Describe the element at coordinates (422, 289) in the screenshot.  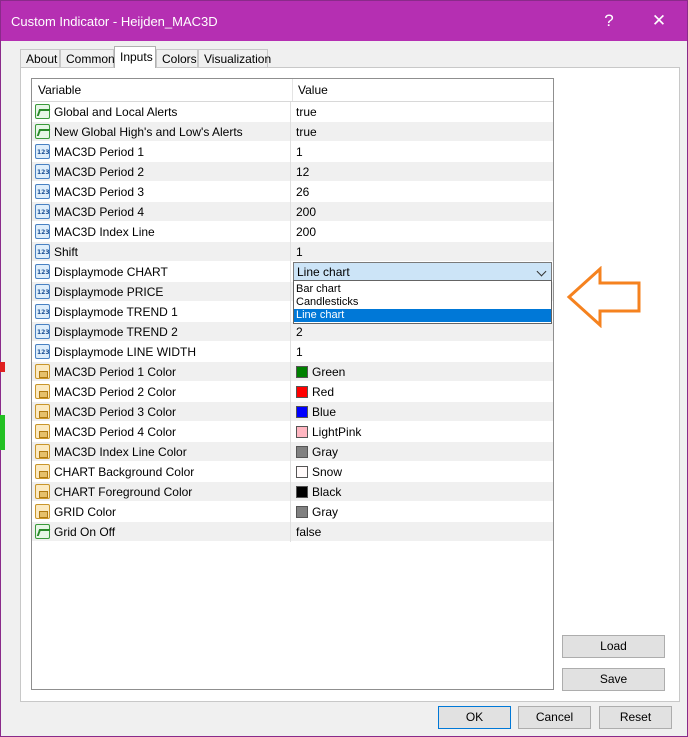
I see `dropdown-option-bar-chart: Bar chart` at that location.